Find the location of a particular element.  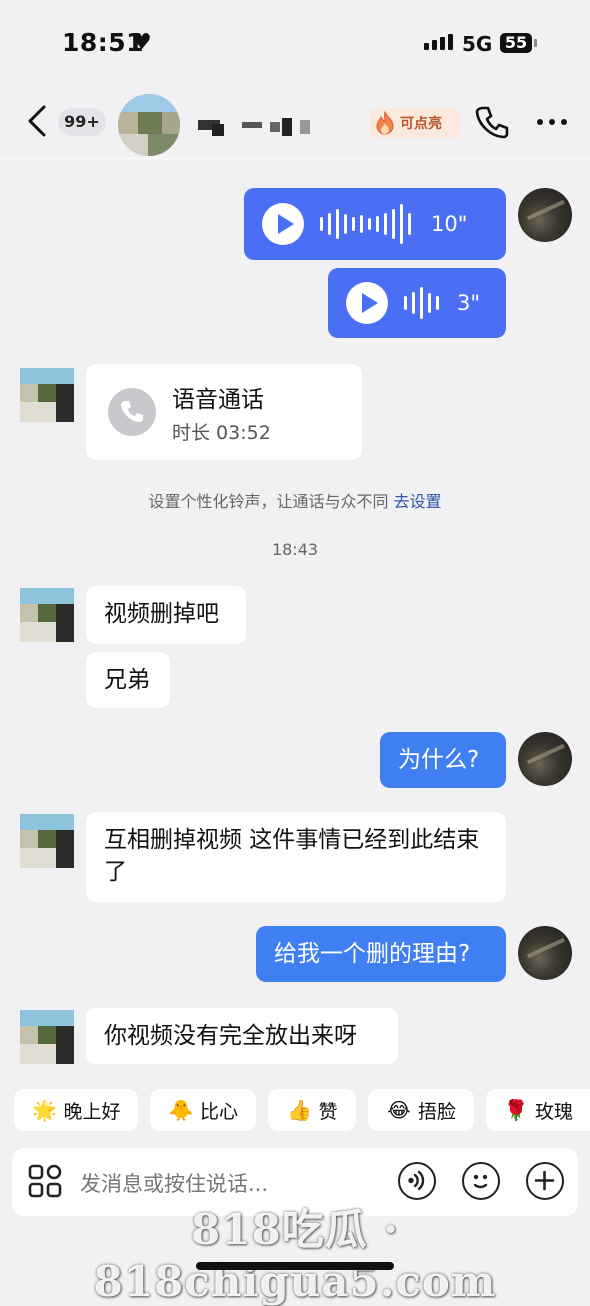

voice-message: 3" is located at coordinates (417, 303).